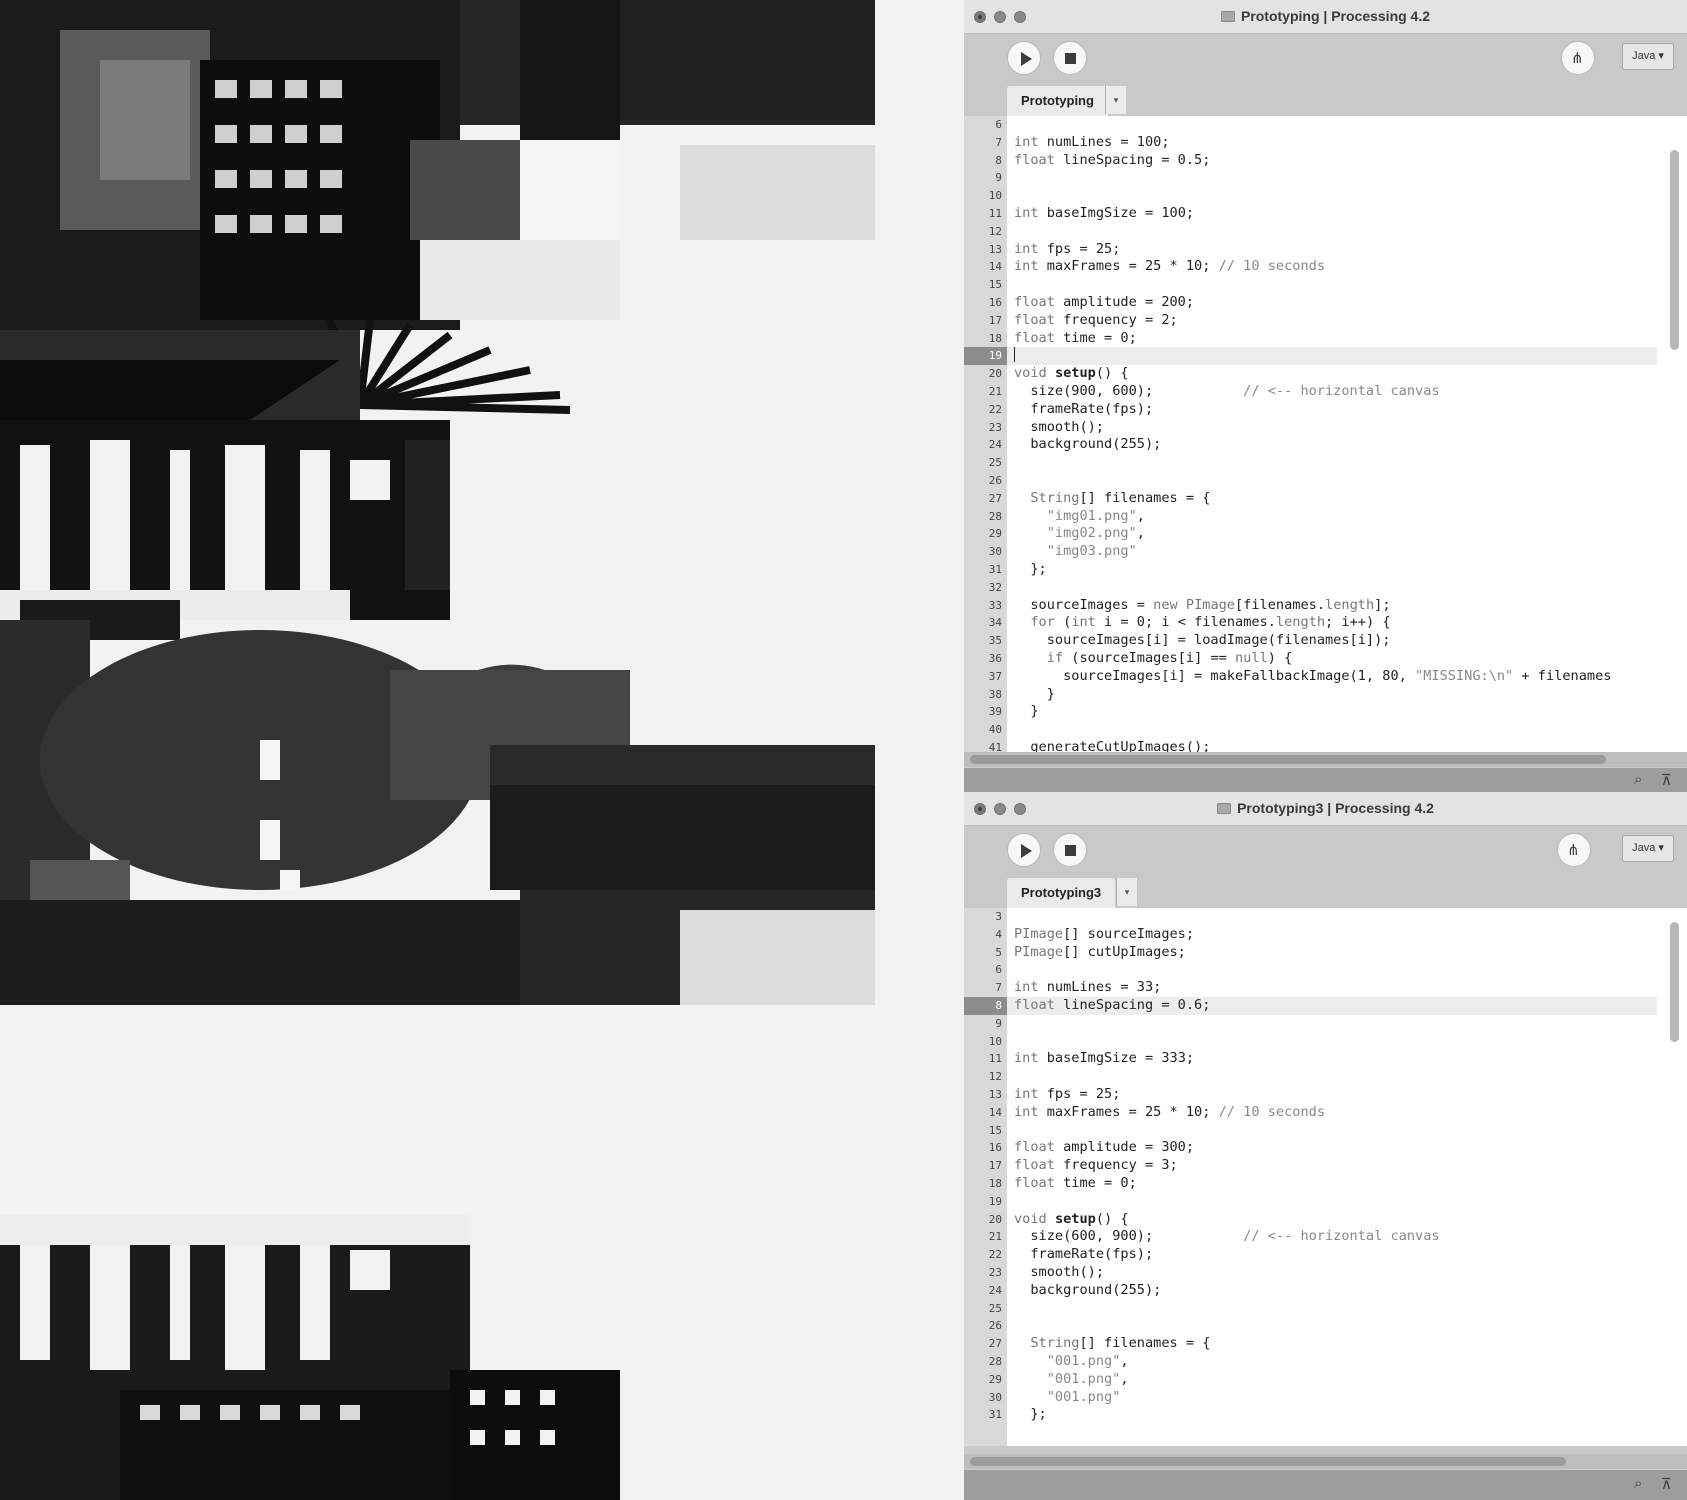 This screenshot has width=1687, height=1500. What do you see at coordinates (1067, 248) in the screenshot?
I see `code-text: int fps = 25;` at bounding box center [1067, 248].